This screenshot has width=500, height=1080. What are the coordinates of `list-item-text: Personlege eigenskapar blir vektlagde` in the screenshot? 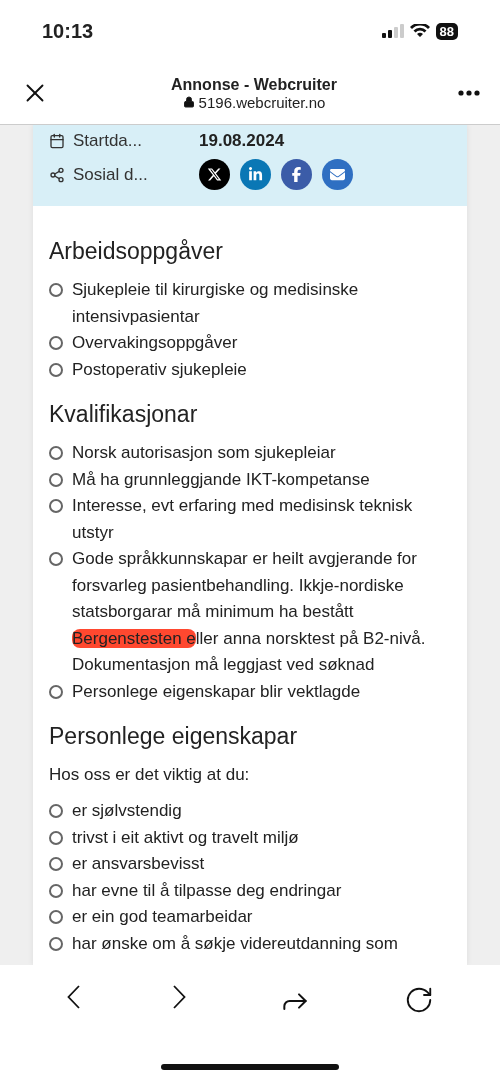 It's located at (216, 691).